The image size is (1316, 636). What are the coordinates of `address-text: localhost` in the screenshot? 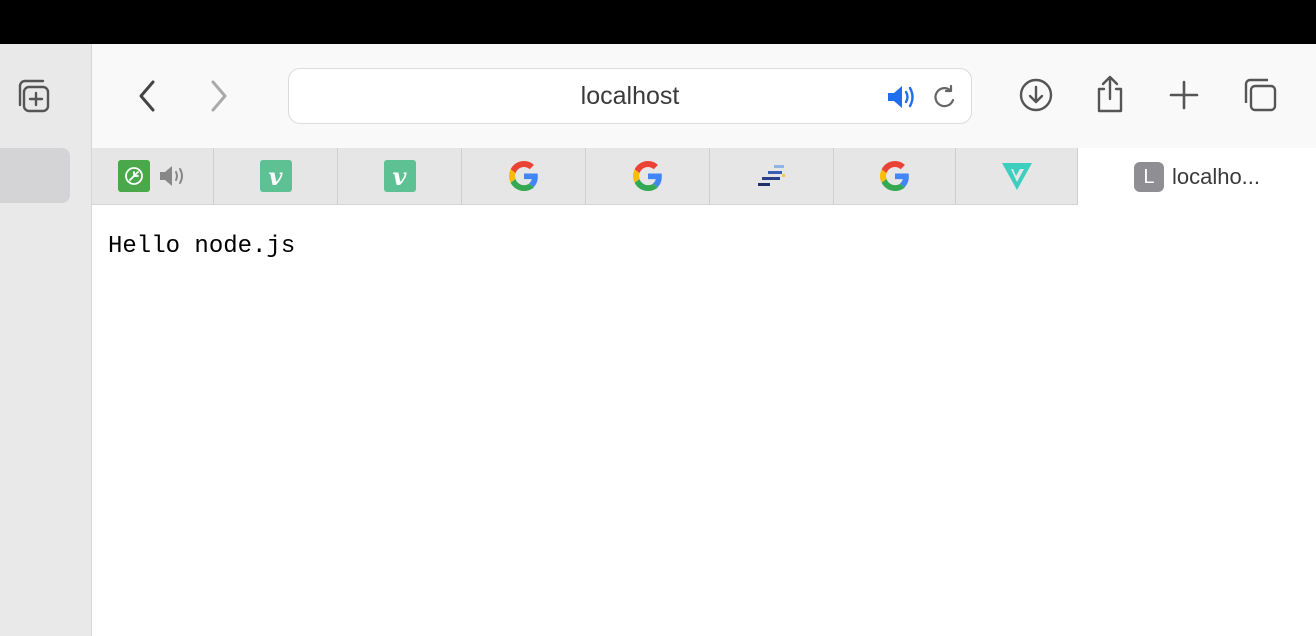 It's located at (630, 97).